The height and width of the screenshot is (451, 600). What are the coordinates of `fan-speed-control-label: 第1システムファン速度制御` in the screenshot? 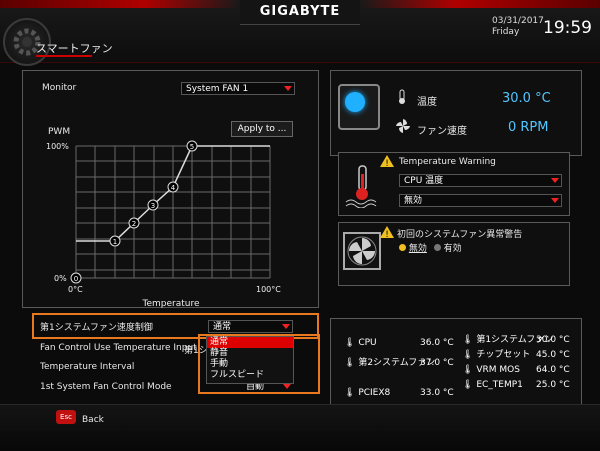 It's located at (96, 328).